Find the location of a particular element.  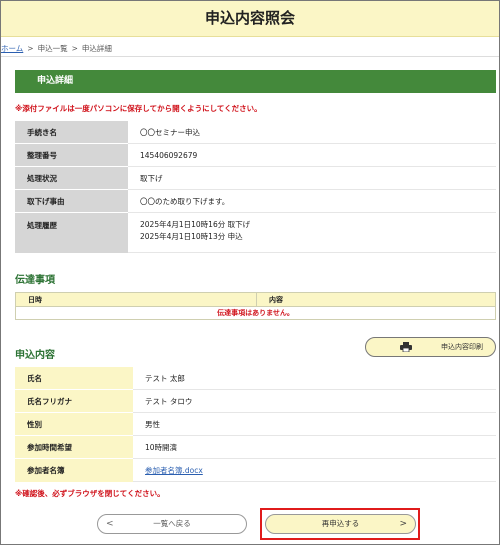

table-row: 伝達事項はありません。 is located at coordinates (255, 313).